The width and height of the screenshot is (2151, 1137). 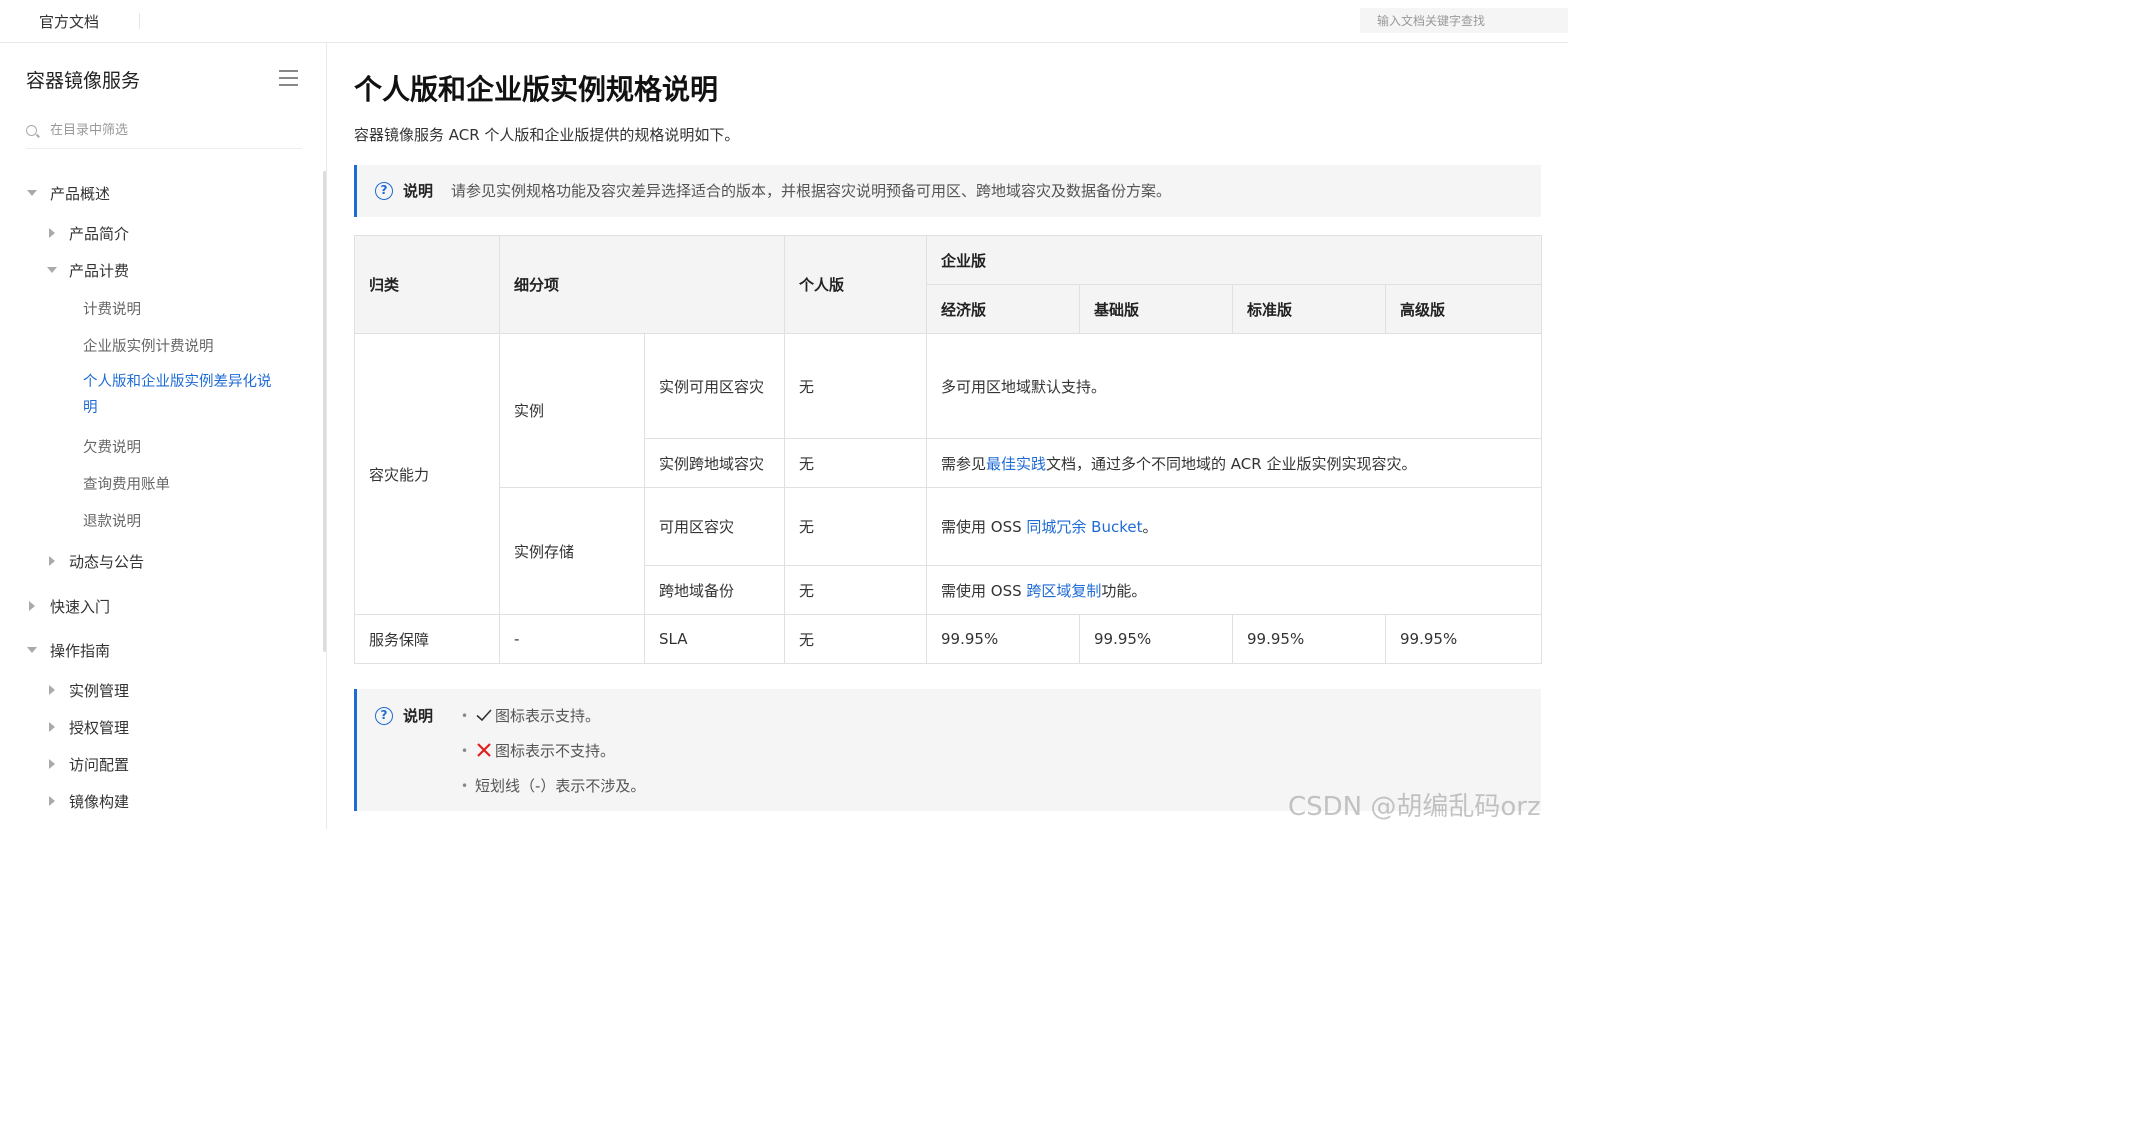 What do you see at coordinates (112, 446) in the screenshot?
I see `sidebar-item-arrears: 欠费说明` at bounding box center [112, 446].